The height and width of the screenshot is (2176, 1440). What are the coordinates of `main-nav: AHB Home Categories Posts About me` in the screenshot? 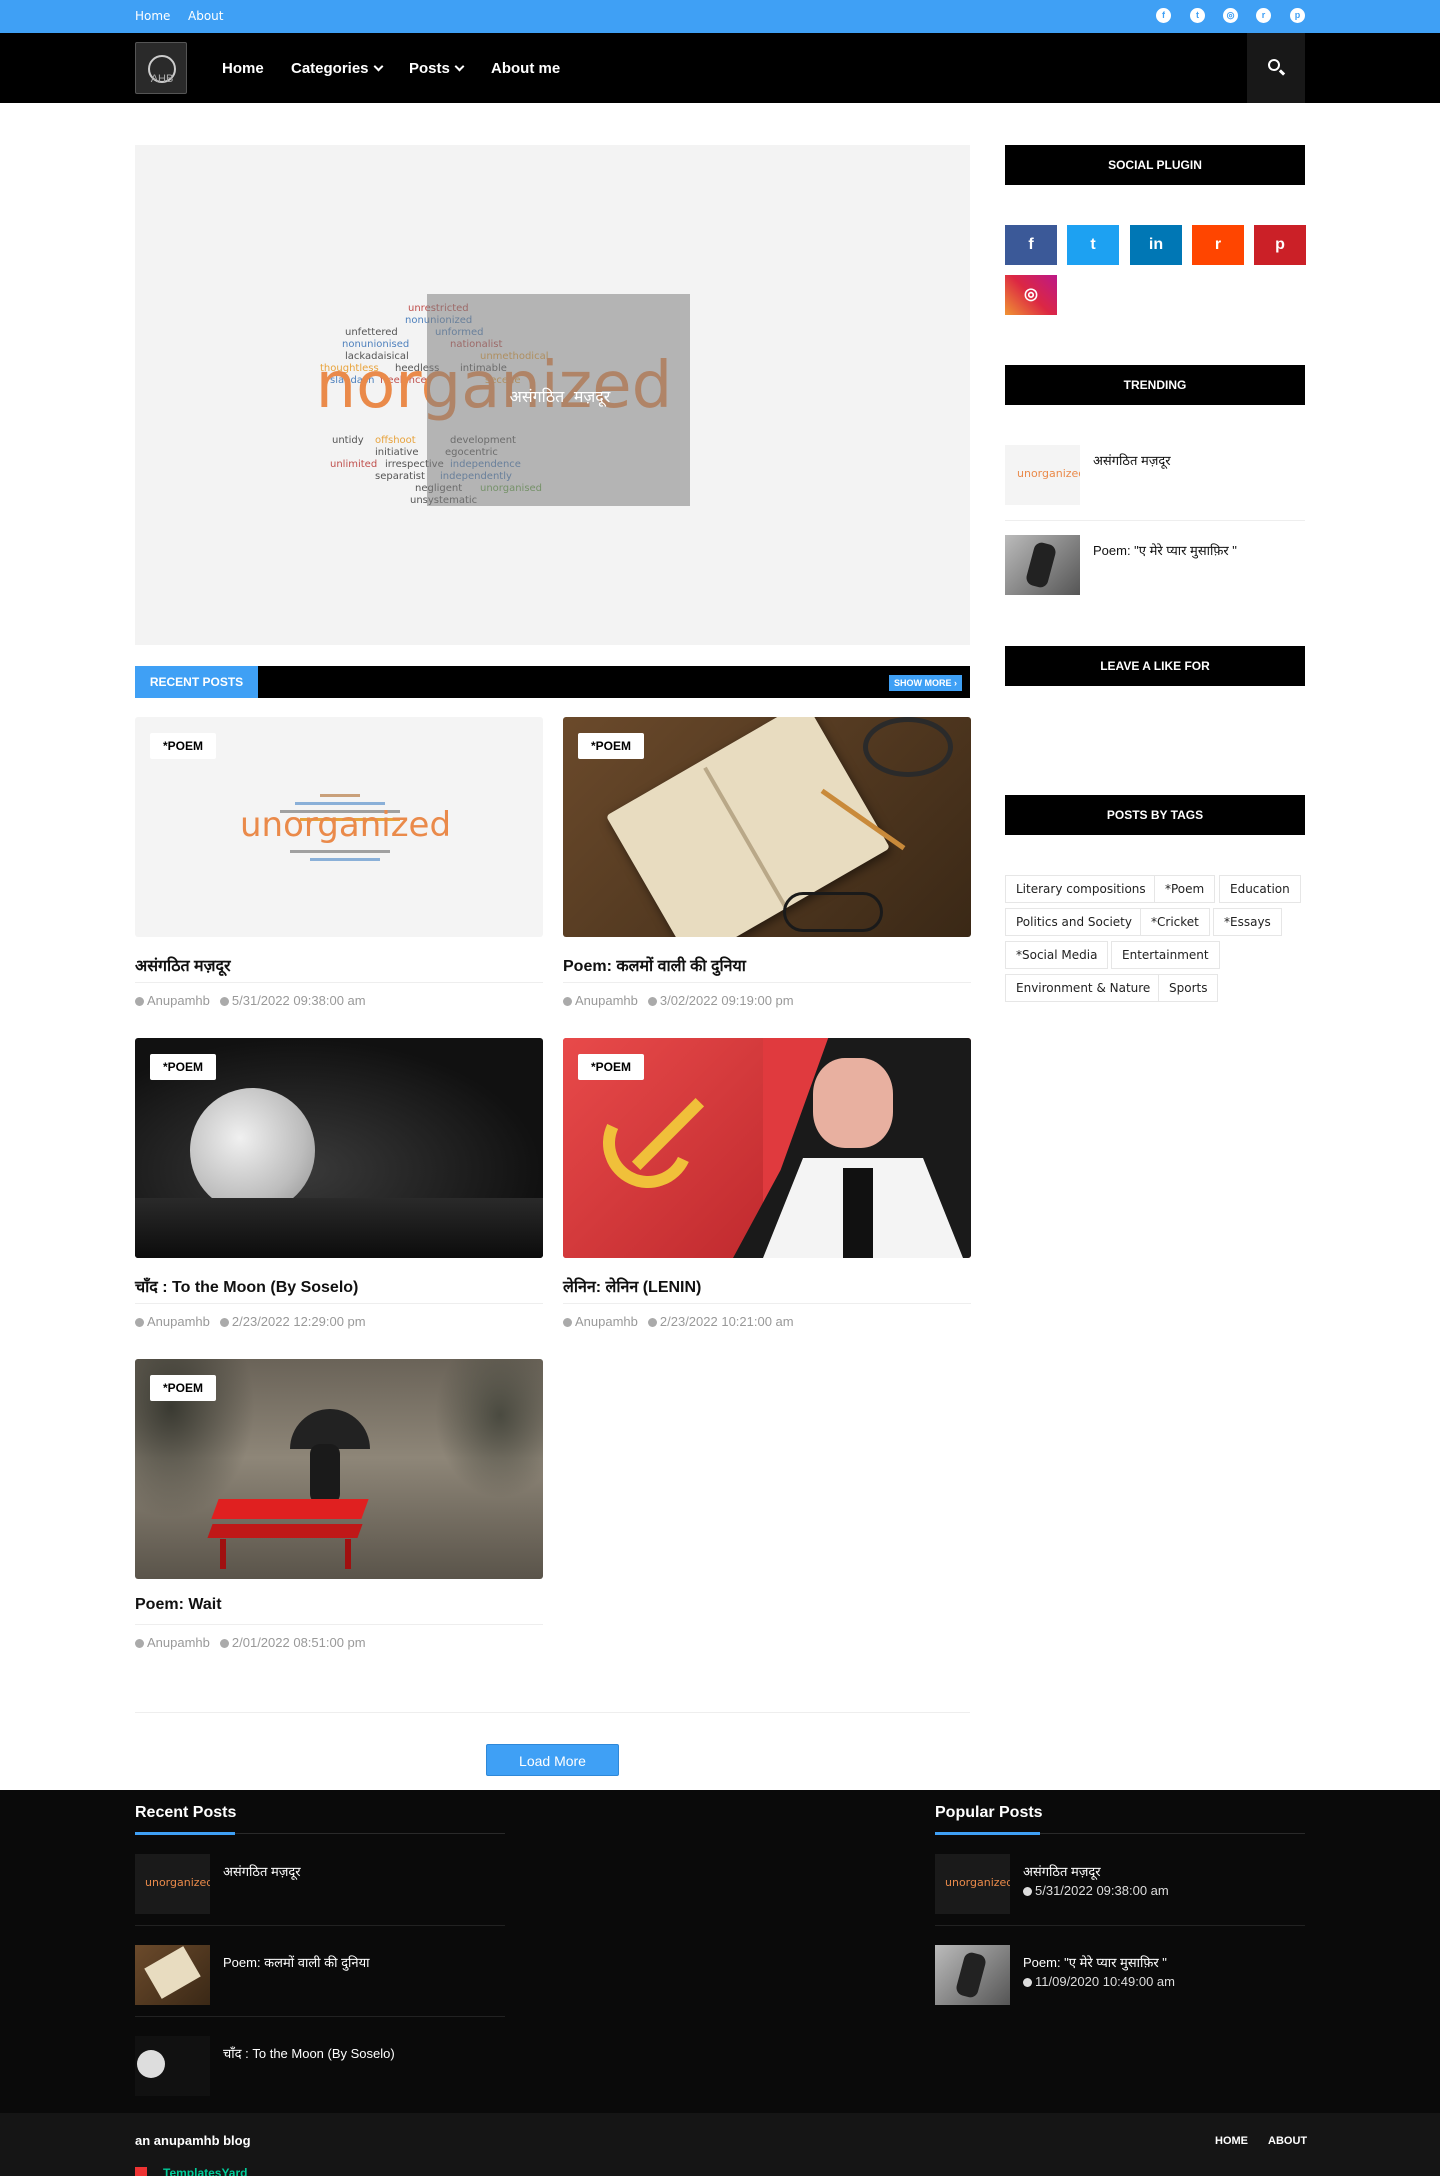 It's located at (720, 68).